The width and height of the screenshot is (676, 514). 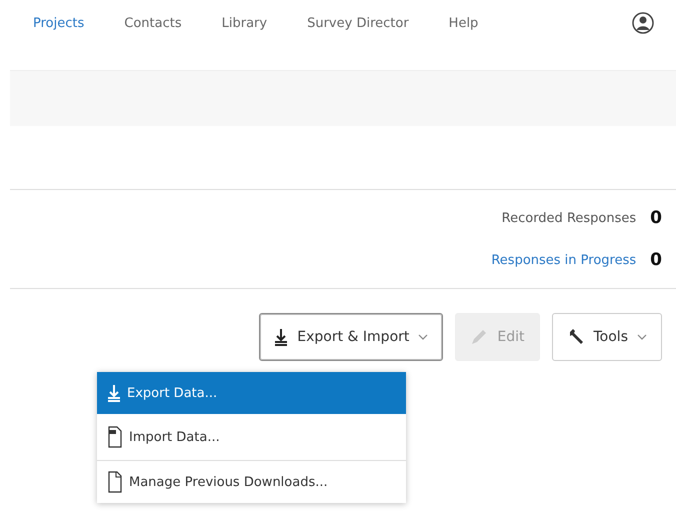 What do you see at coordinates (351, 337) in the screenshot?
I see `export-button: Export & Import` at bounding box center [351, 337].